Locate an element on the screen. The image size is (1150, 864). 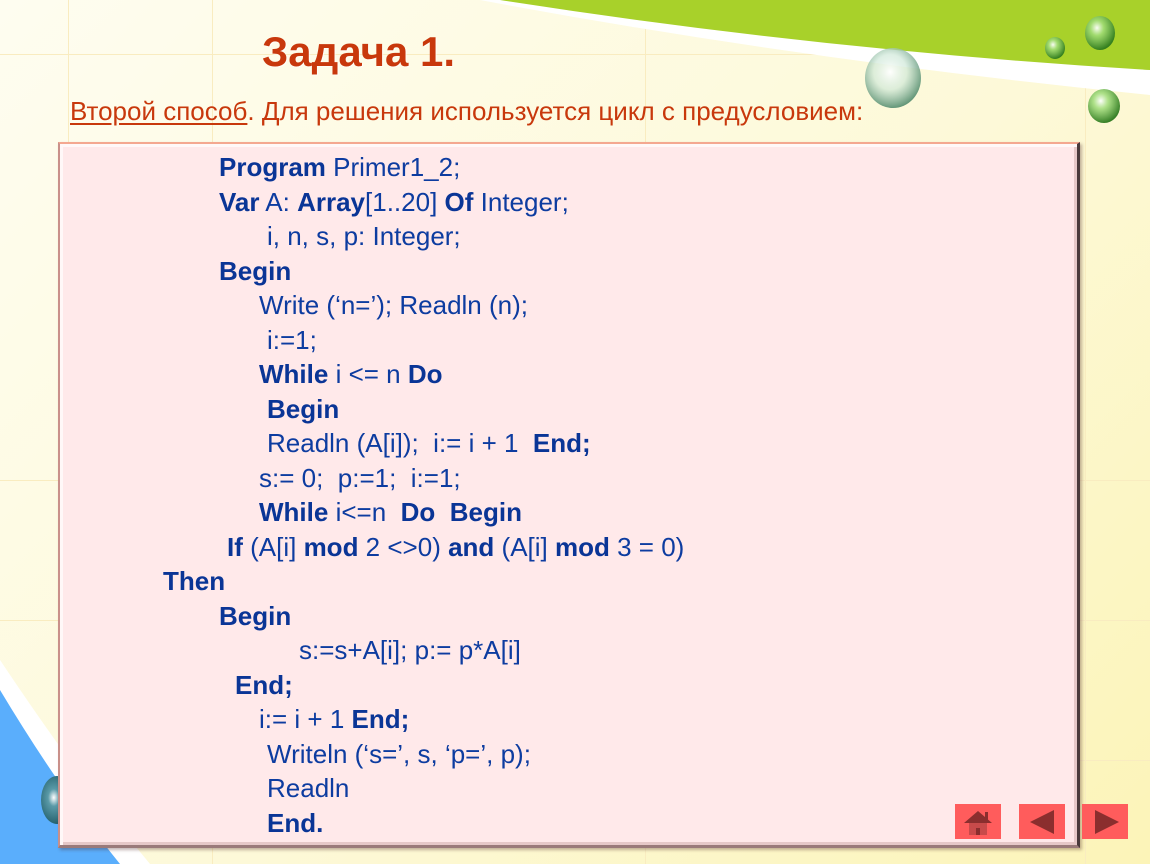
code-keyword: Var is located at coordinates (239, 201).